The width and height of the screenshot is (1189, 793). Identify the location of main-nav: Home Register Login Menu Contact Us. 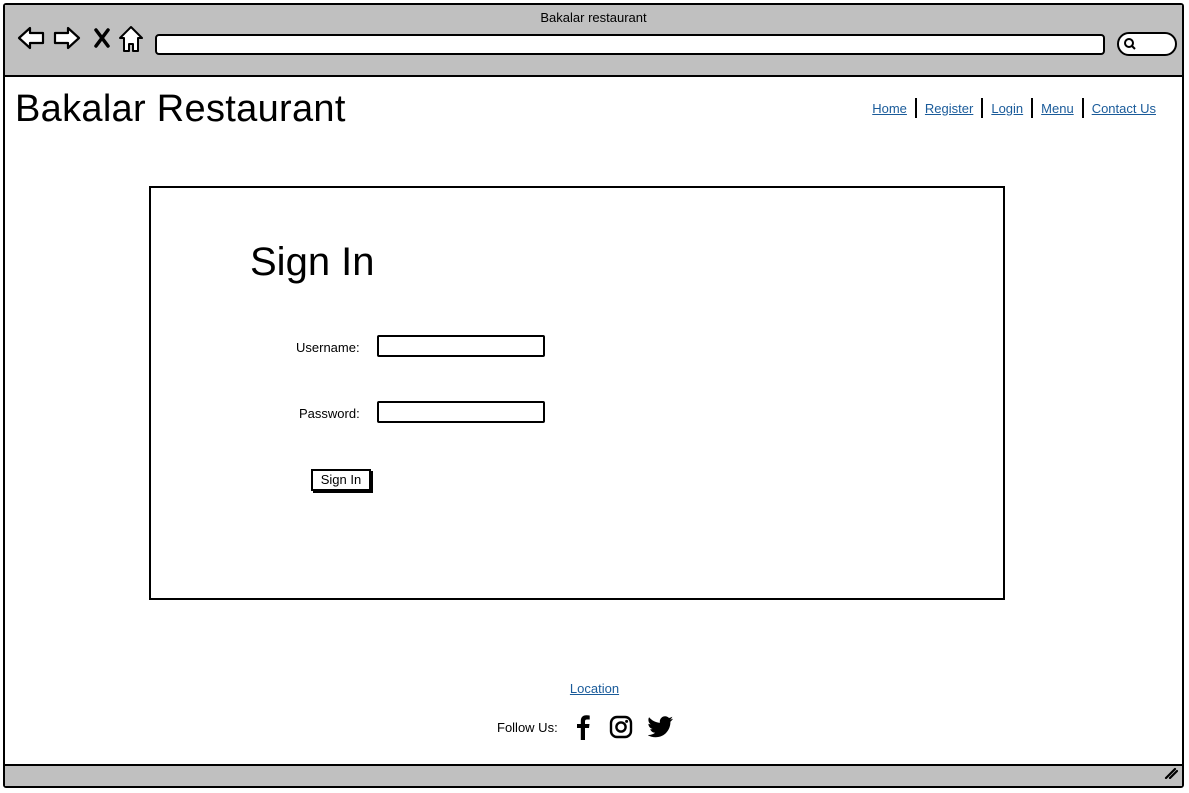
(1014, 108).